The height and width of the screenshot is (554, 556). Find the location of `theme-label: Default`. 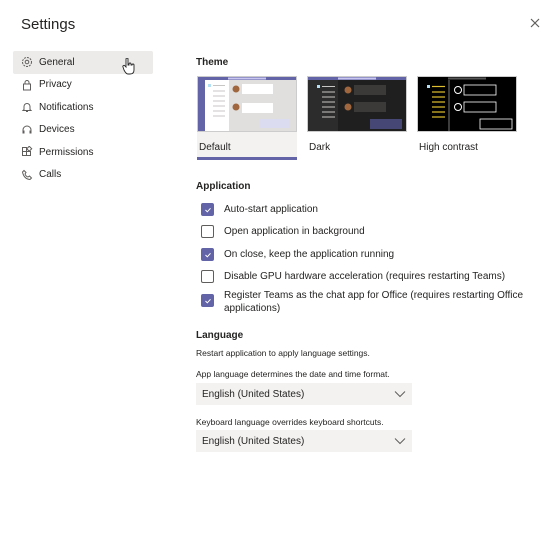

theme-label: Default is located at coordinates (215, 147).